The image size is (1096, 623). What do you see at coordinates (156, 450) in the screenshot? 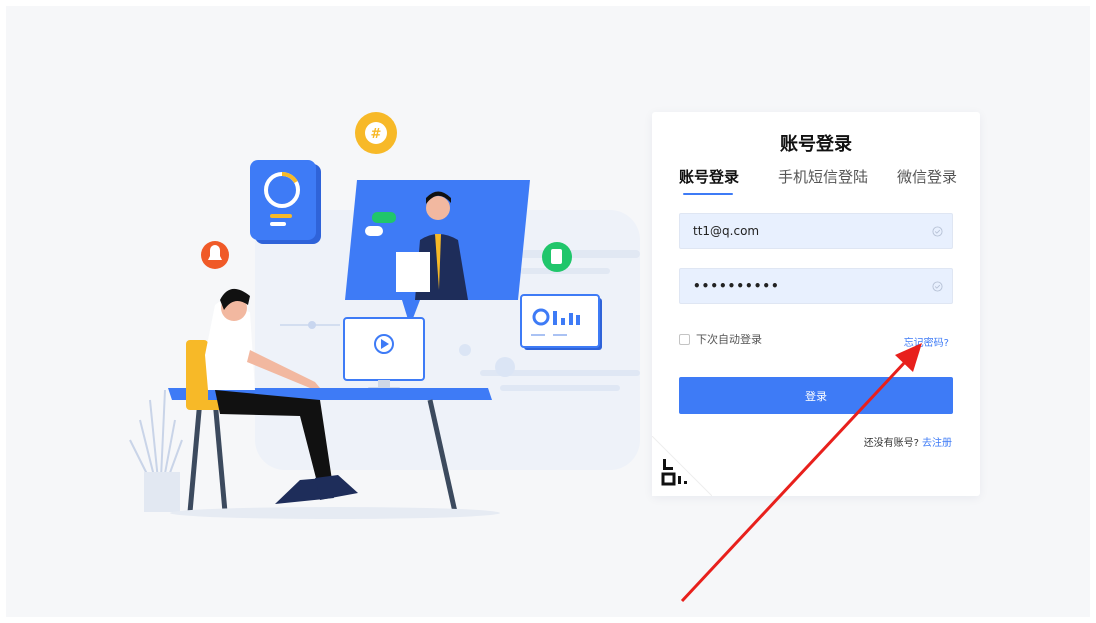
I see `plant` at bounding box center [156, 450].